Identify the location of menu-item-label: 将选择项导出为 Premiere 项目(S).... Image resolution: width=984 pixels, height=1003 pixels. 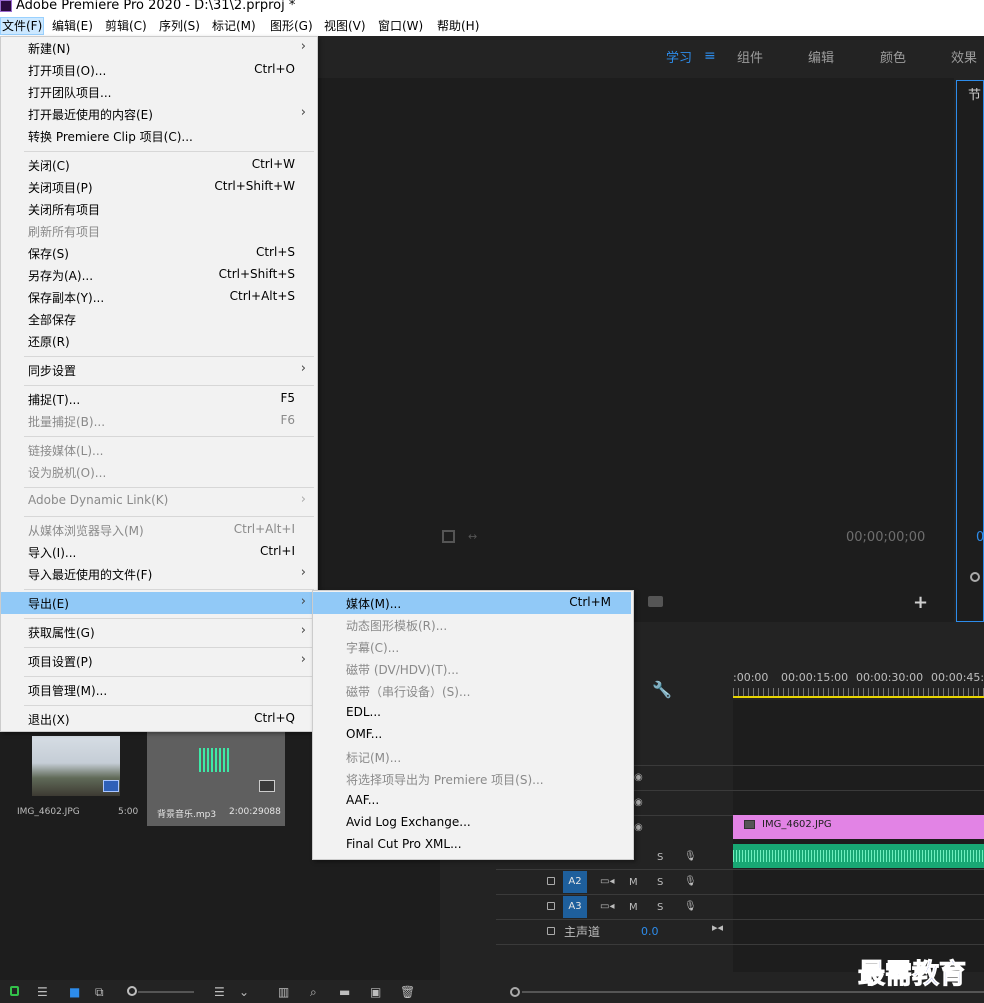
(445, 780).